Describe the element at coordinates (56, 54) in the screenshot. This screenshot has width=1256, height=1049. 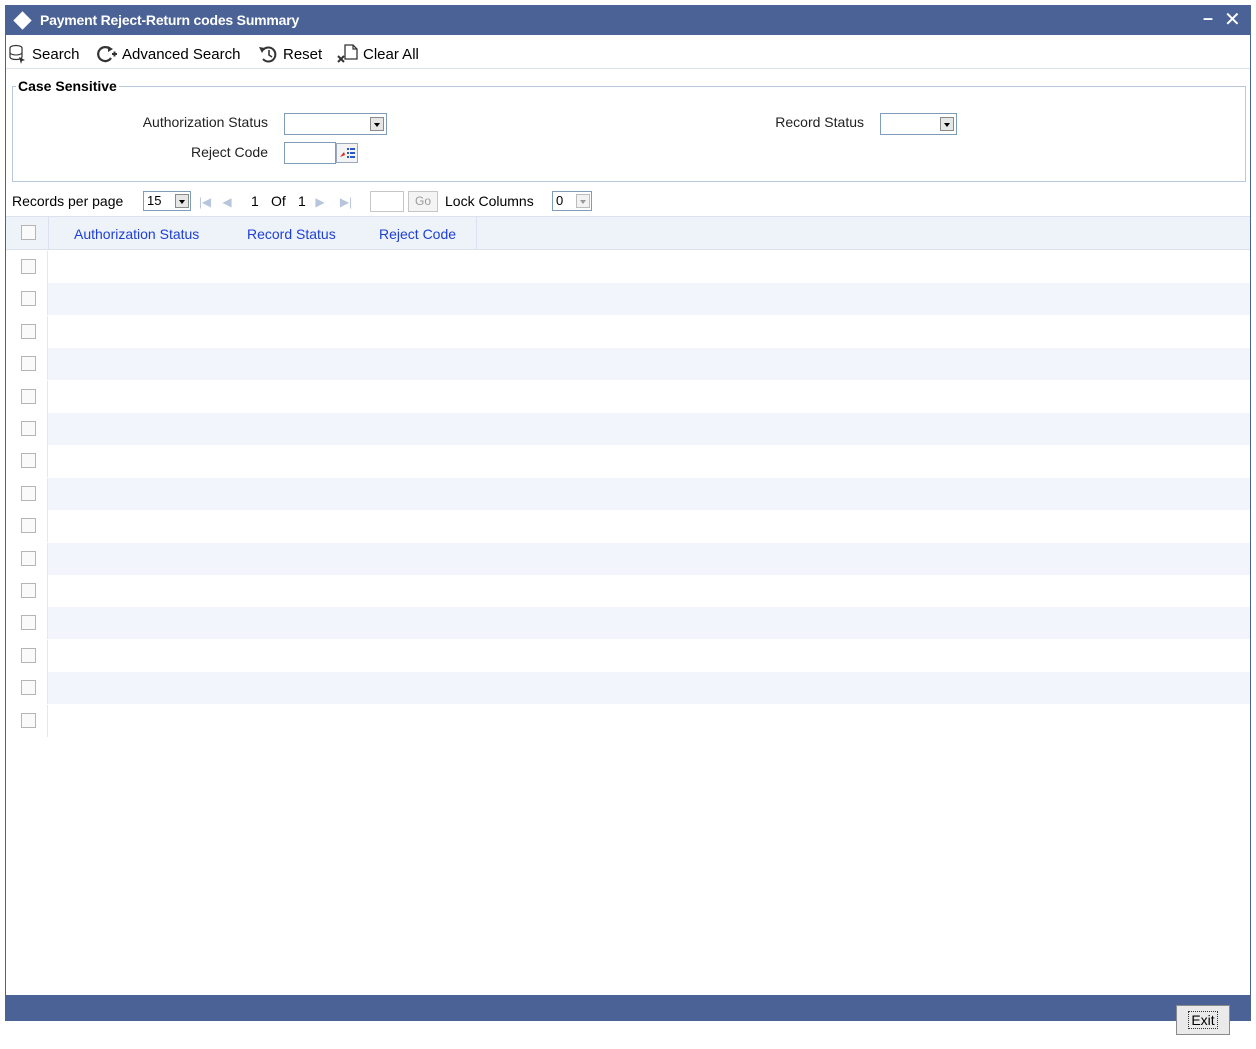
I see `search-label: Search` at that location.